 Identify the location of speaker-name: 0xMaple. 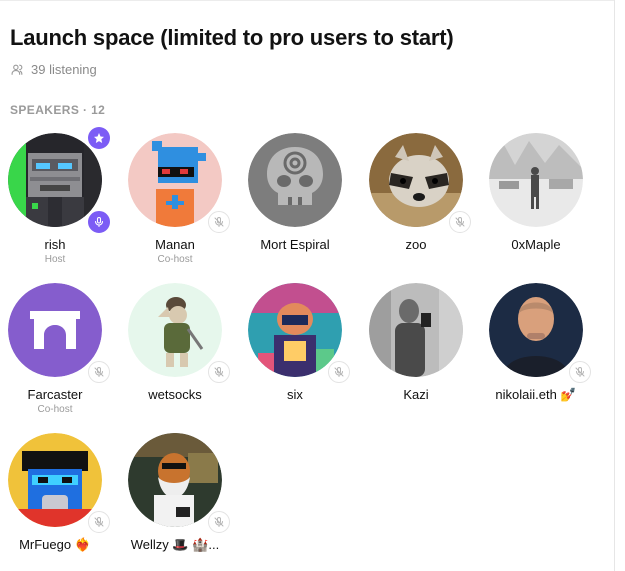
(536, 244).